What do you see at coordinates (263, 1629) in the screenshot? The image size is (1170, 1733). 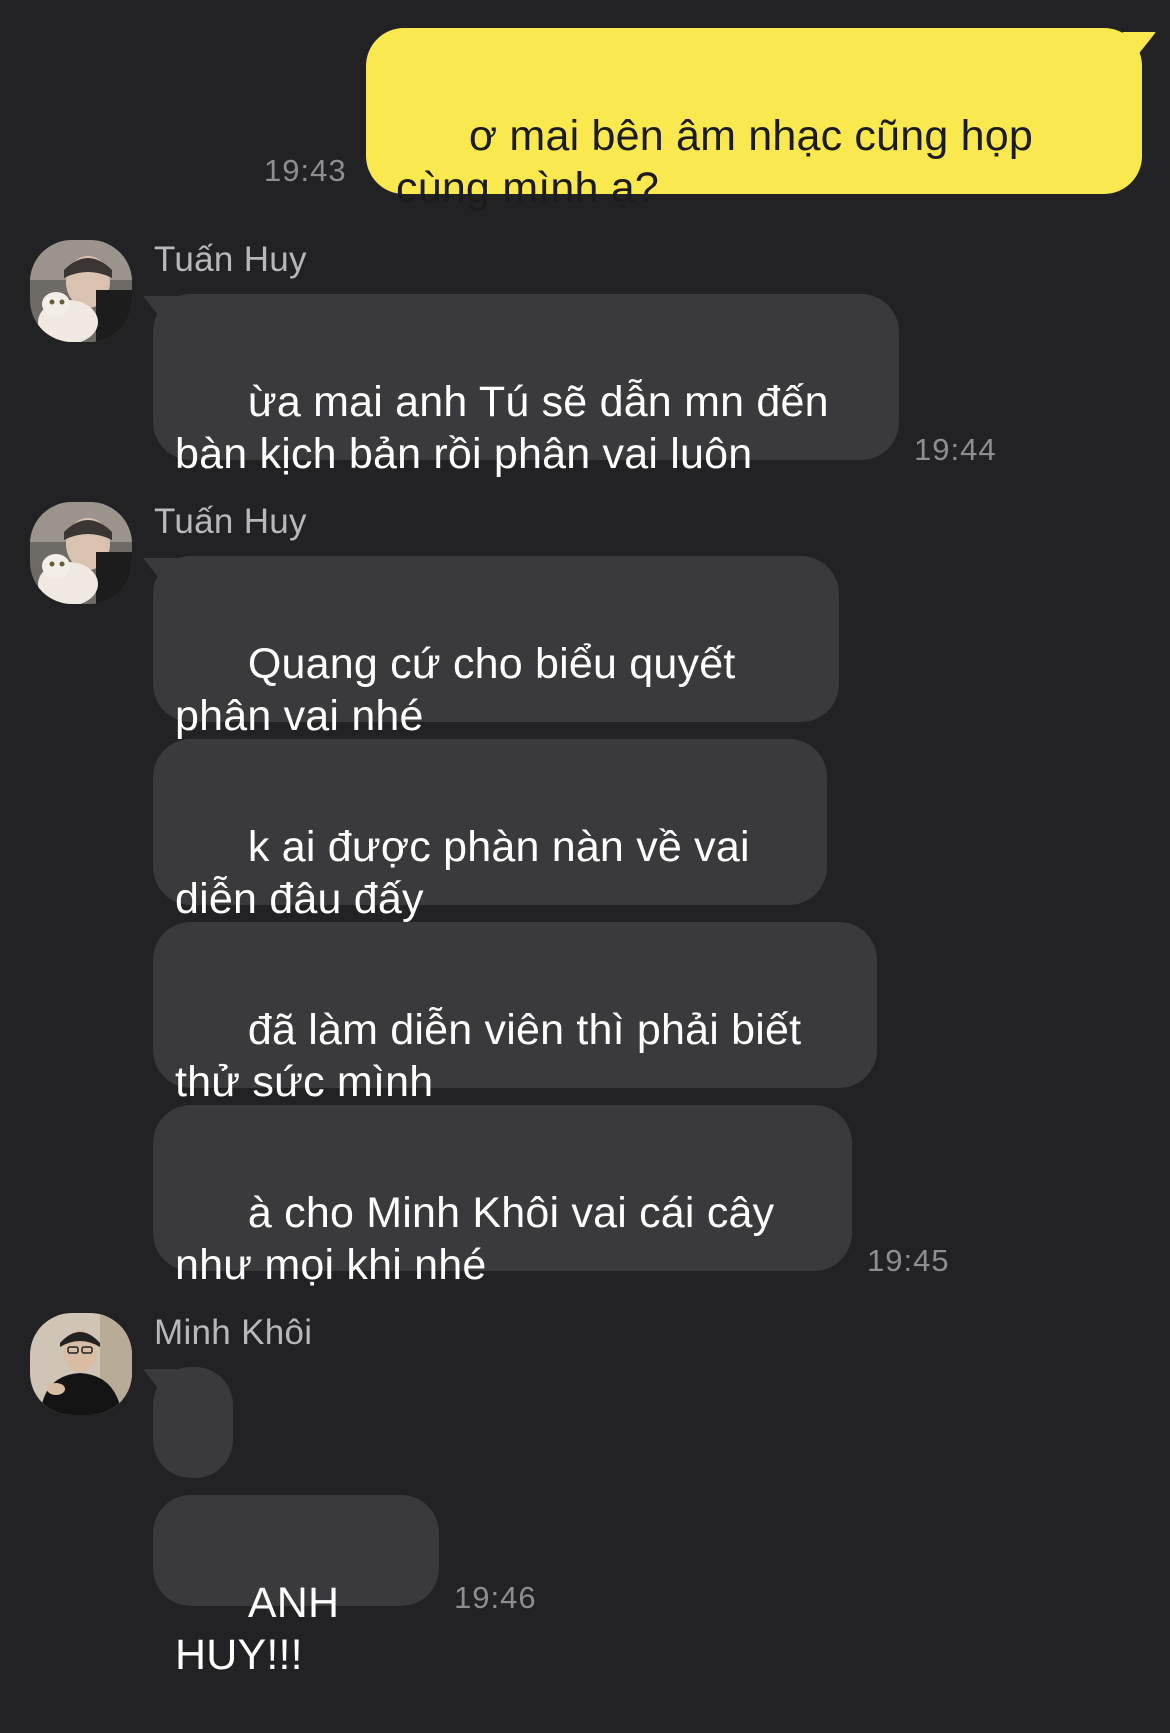 I see `message-text: ANH HUY!!!` at bounding box center [263, 1629].